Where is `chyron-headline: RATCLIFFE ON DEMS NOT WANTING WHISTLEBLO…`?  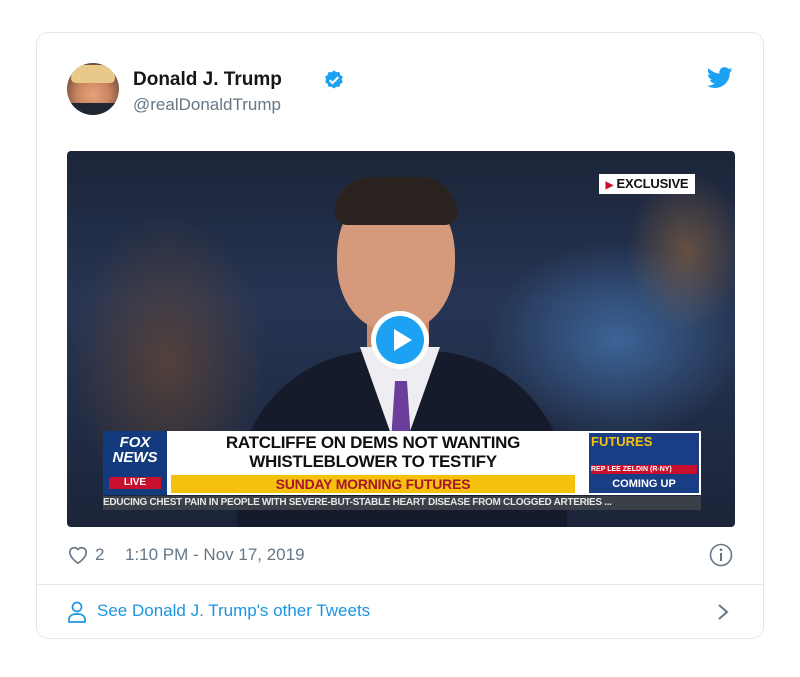
chyron-headline: RATCLIFFE ON DEMS NOT WANTING WHISTLEBLO… is located at coordinates (373, 452).